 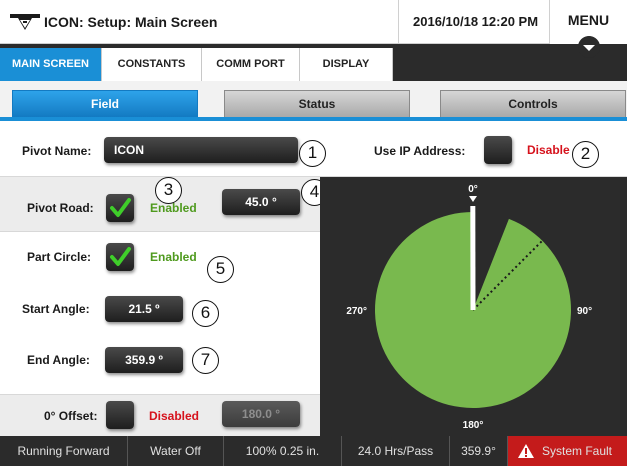 I want to click on top-nav: MAIN SCREEN CONSTANTS COMM PORT DISPLAY, so click(x=313, y=62).